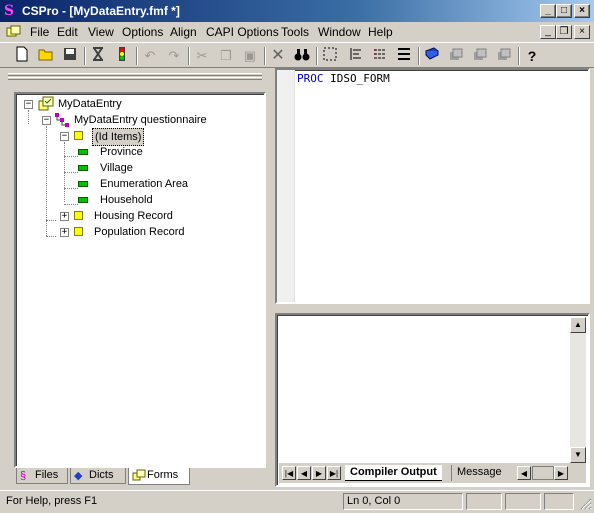 This screenshot has height=513, width=594. Describe the element at coordinates (183, 32) in the screenshot. I see `menu-align: Align` at that location.